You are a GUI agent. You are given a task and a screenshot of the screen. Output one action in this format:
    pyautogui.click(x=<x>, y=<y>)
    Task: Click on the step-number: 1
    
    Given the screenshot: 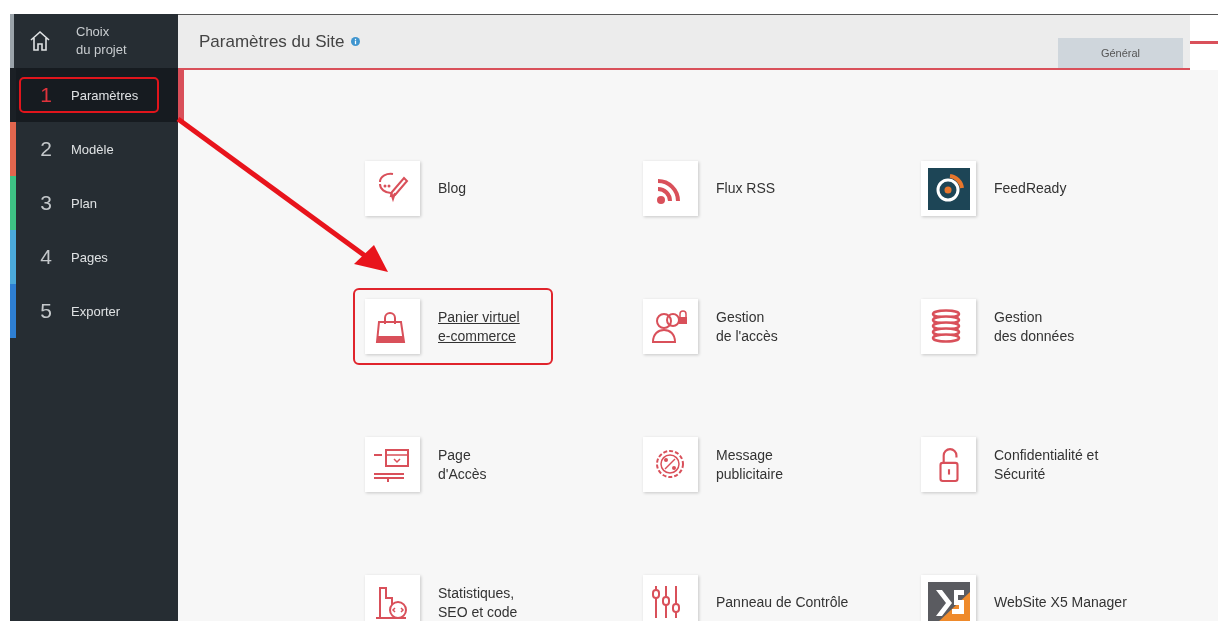 What is the action you would take?
    pyautogui.click(x=46, y=95)
    